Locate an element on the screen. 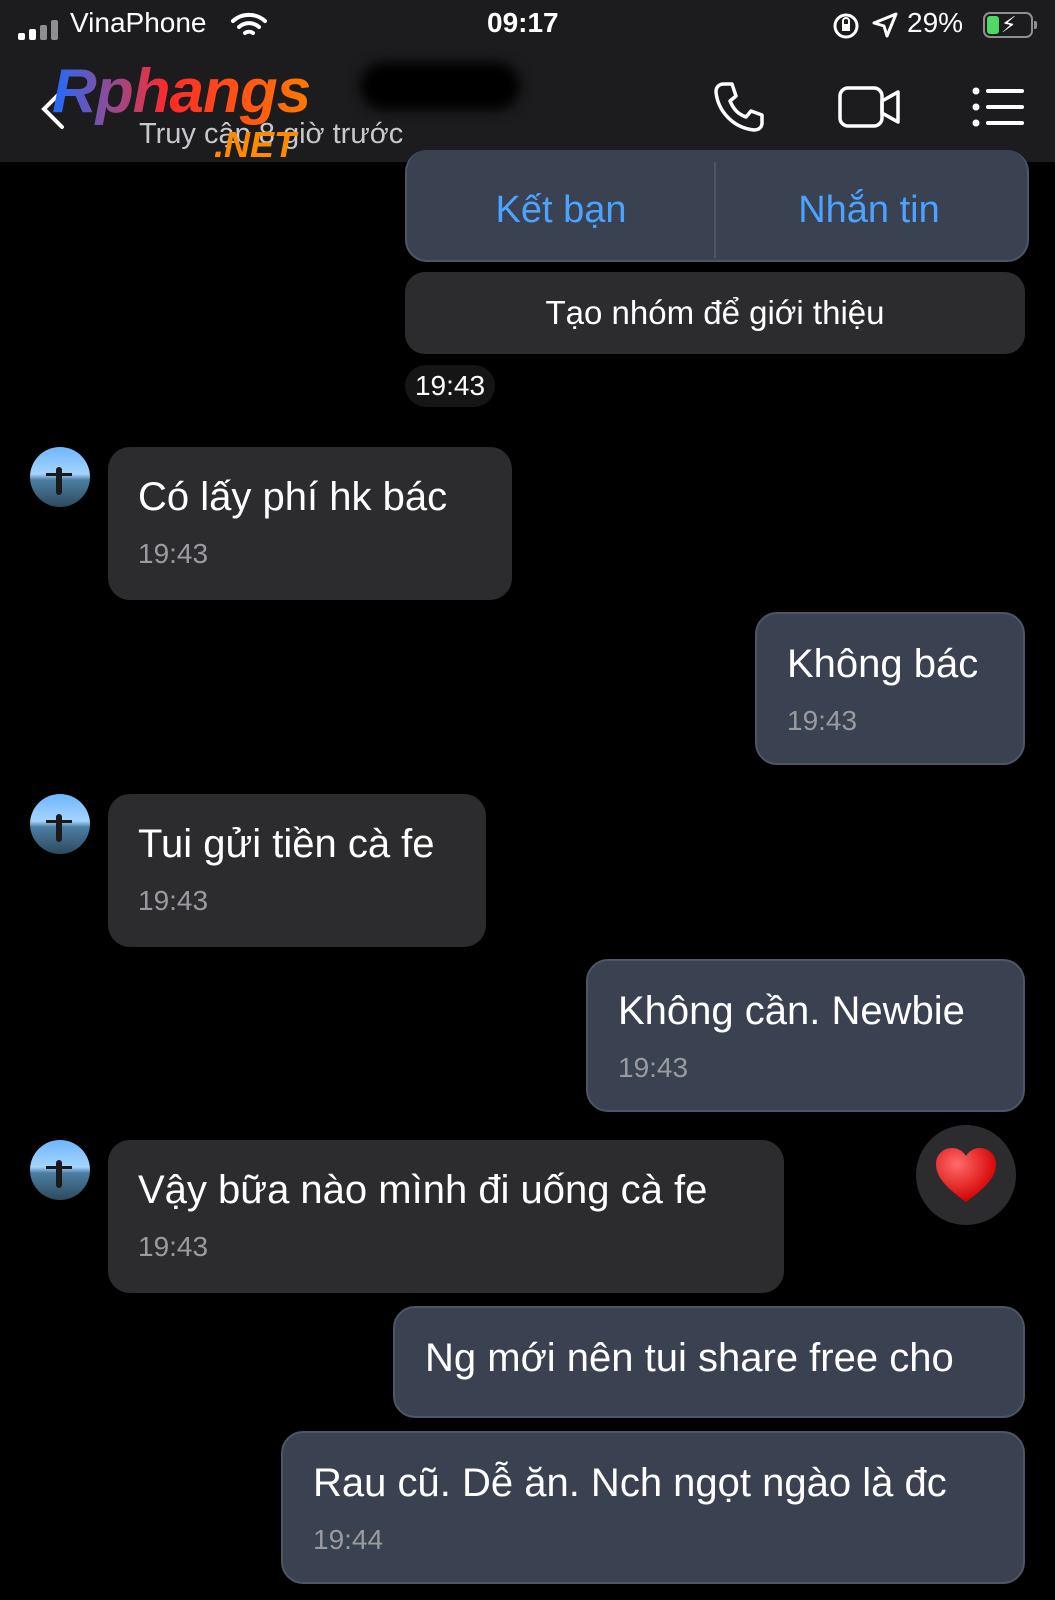 Image resolution: width=1055 pixels, height=1600 pixels. heart-reaction-button is located at coordinates (966, 1175).